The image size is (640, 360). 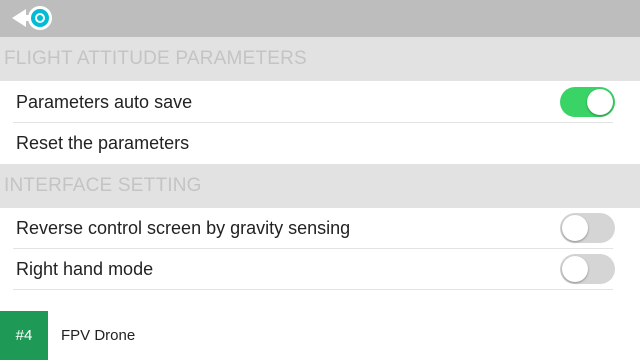 What do you see at coordinates (85, 269) in the screenshot?
I see `row-label: Right hand mode` at bounding box center [85, 269].